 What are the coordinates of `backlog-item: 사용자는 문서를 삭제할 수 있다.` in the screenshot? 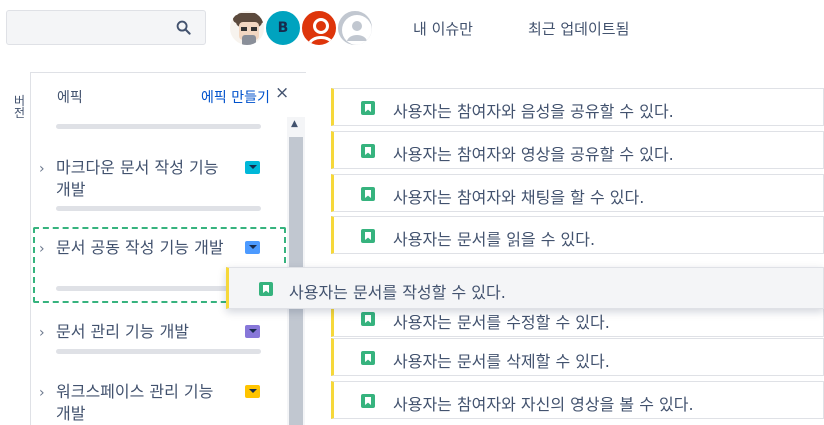 It's located at (577, 357).